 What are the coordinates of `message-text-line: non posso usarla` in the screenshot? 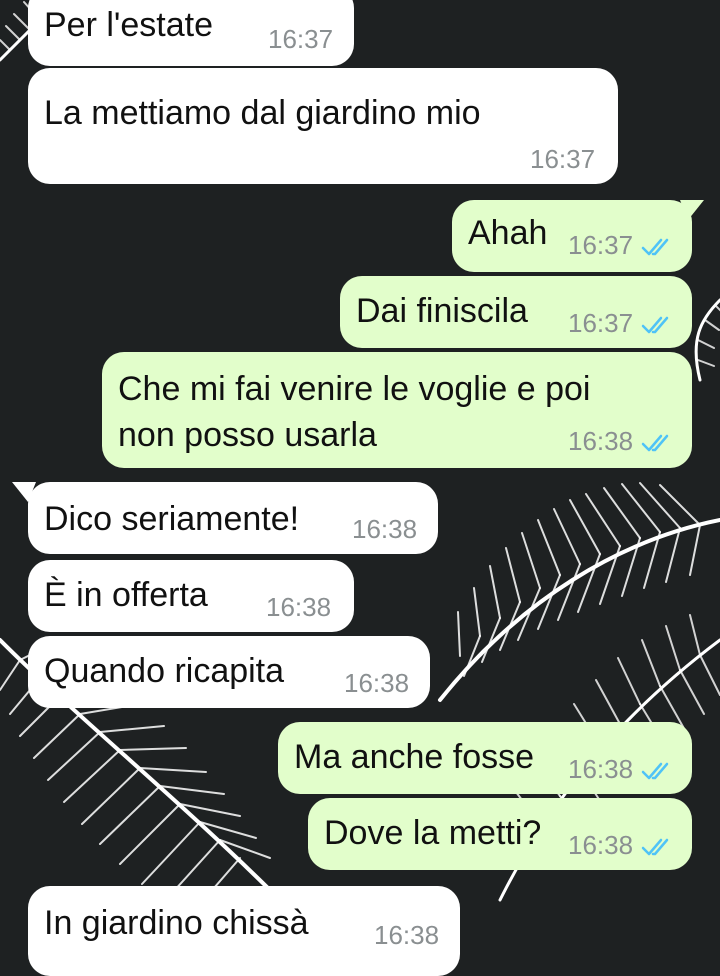 It's located at (247, 435).